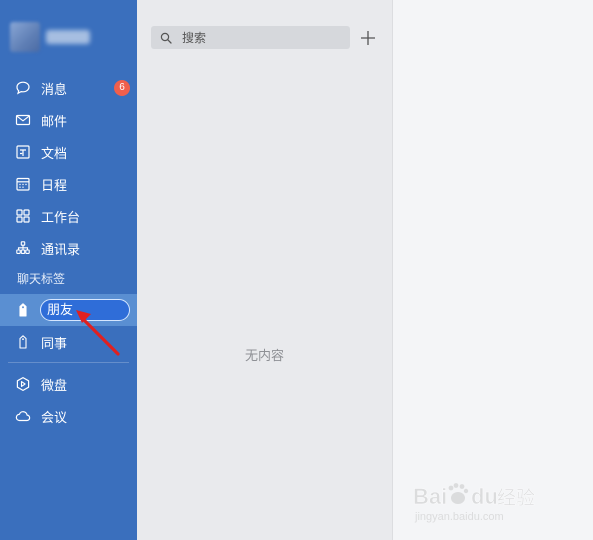 The width and height of the screenshot is (593, 540). Describe the element at coordinates (68, 362) in the screenshot. I see `sidebar-divider` at that location.